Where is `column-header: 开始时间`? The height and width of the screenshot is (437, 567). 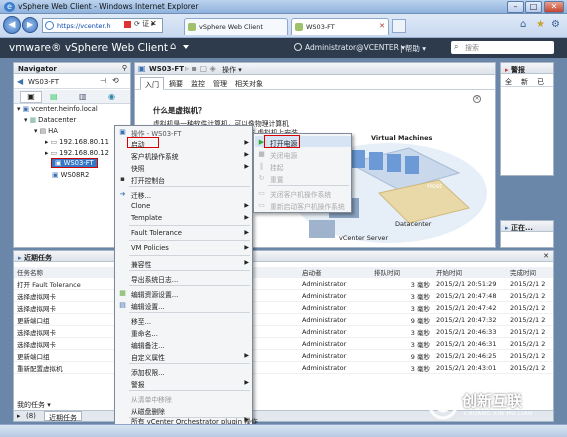 column-header: 开始时间 is located at coordinates (470, 272).